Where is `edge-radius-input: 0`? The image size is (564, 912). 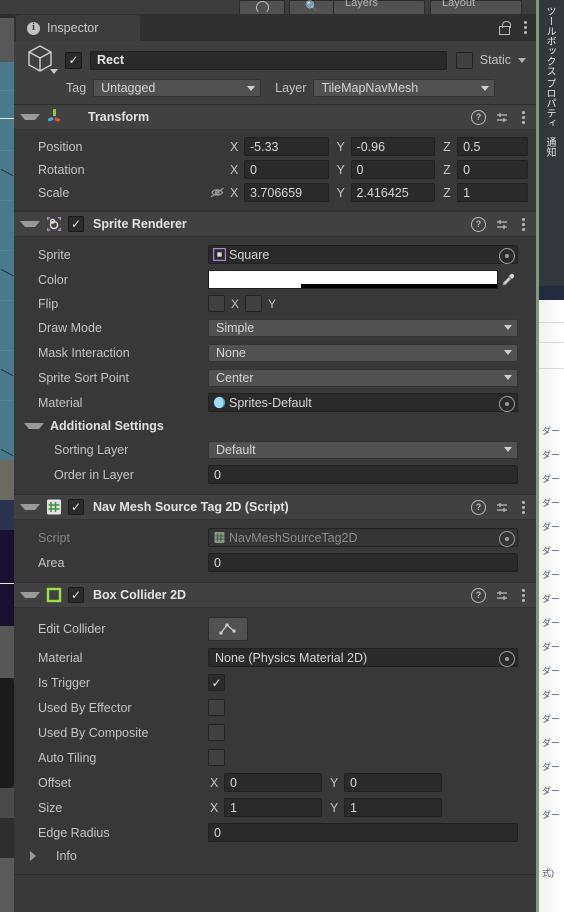
edge-radius-input: 0 is located at coordinates (363, 832).